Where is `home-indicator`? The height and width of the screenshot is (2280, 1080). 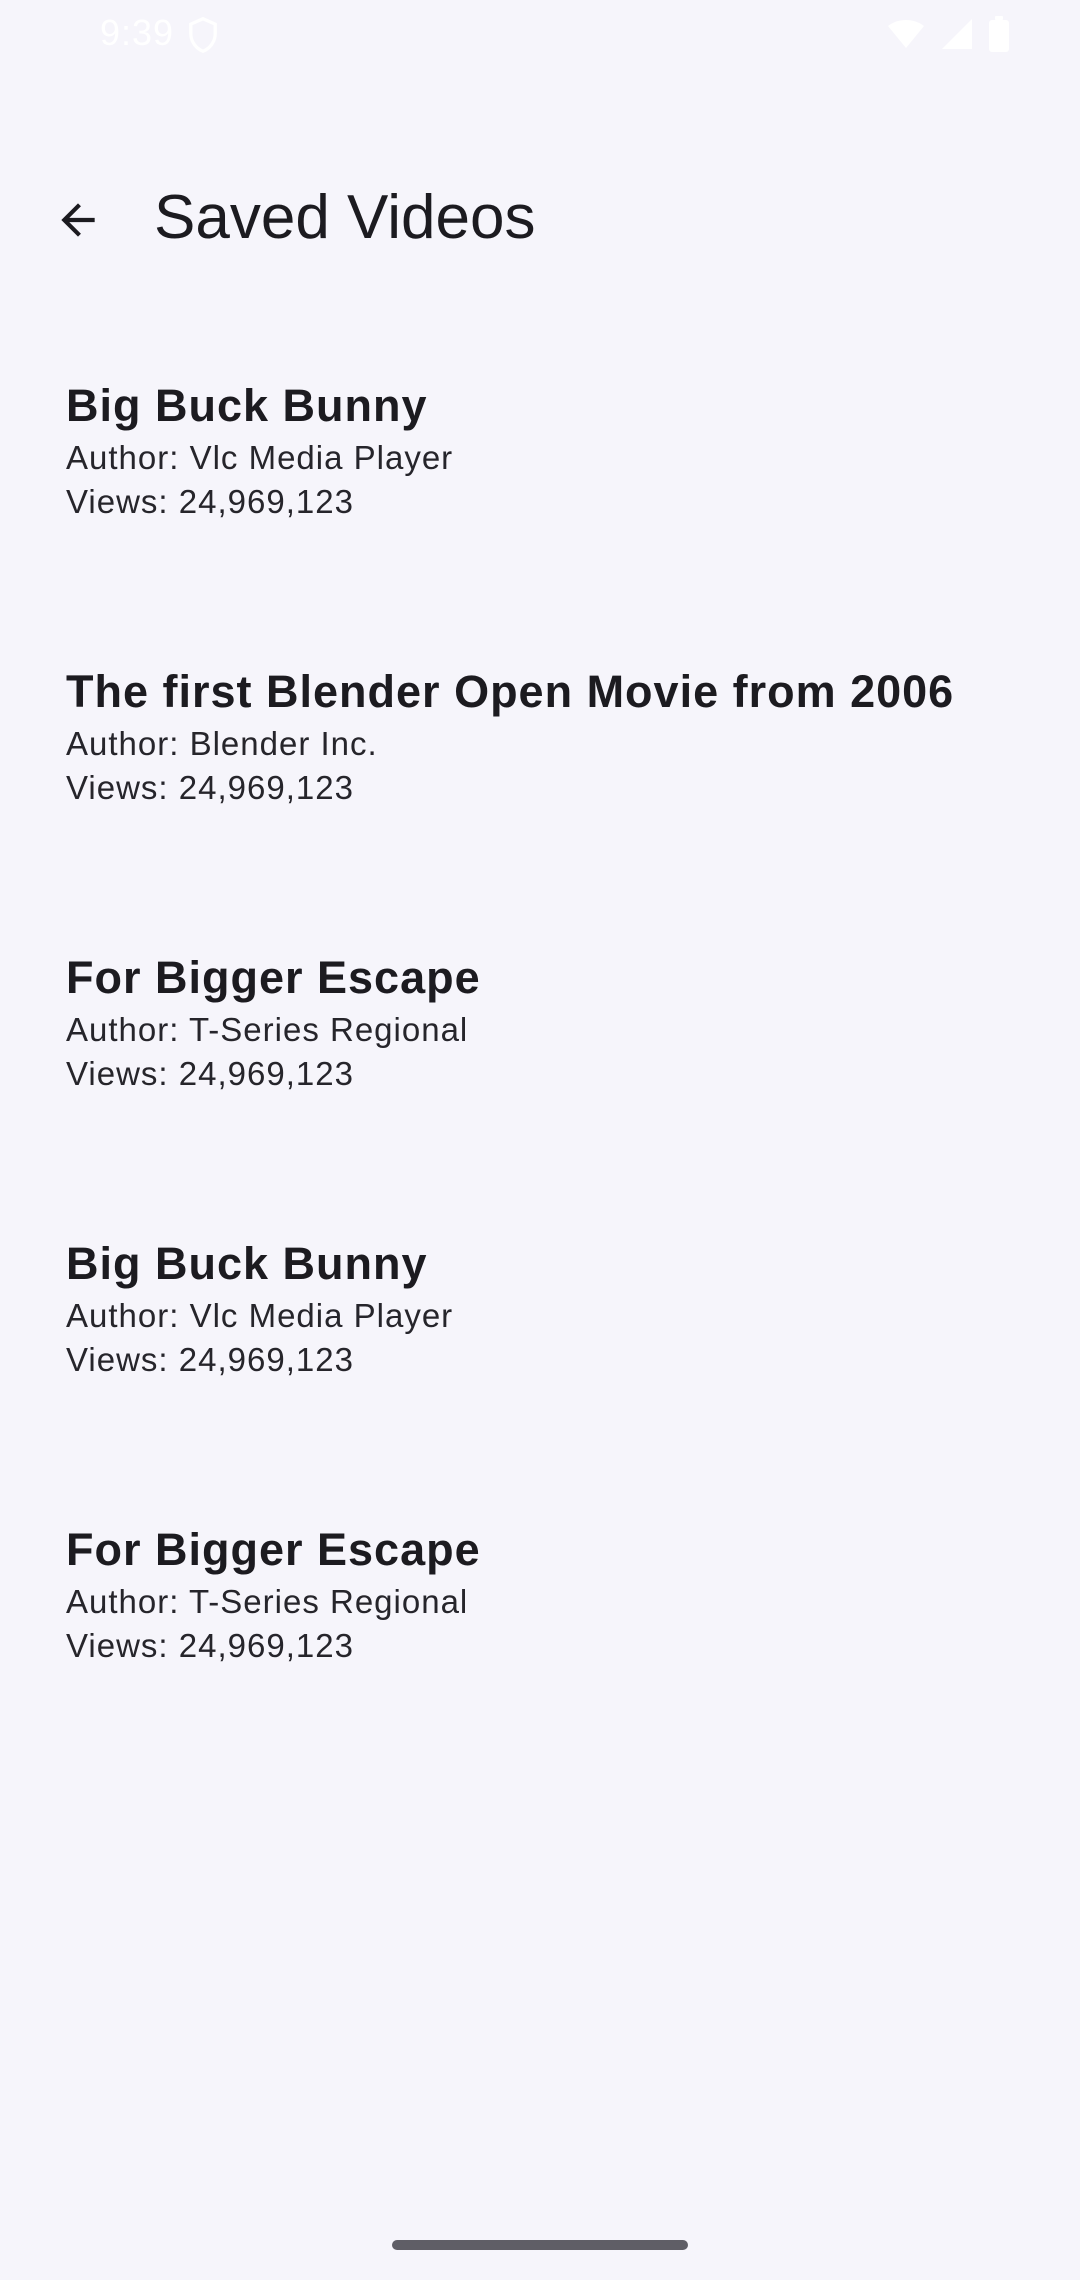
home-indicator is located at coordinates (540, 2245).